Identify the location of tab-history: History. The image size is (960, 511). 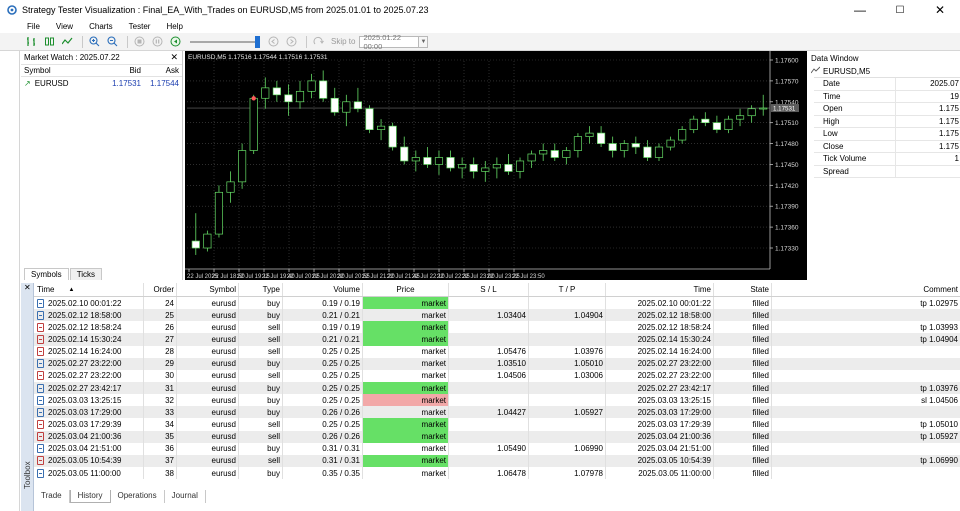
(90, 496).